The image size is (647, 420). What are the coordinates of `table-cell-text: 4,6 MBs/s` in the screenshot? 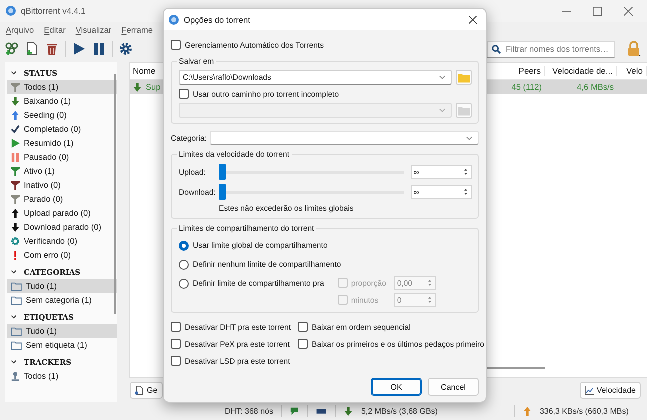 It's located at (595, 87).